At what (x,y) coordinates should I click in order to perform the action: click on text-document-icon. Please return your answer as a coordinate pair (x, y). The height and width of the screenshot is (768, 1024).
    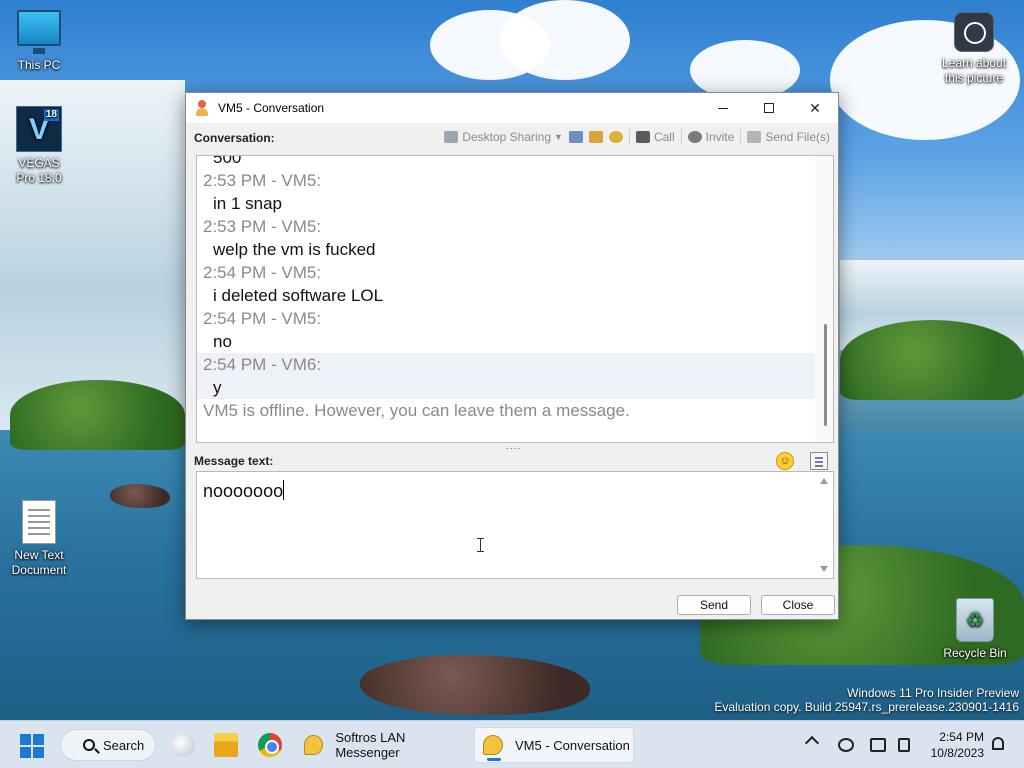
    Looking at the image, I should click on (39, 522).